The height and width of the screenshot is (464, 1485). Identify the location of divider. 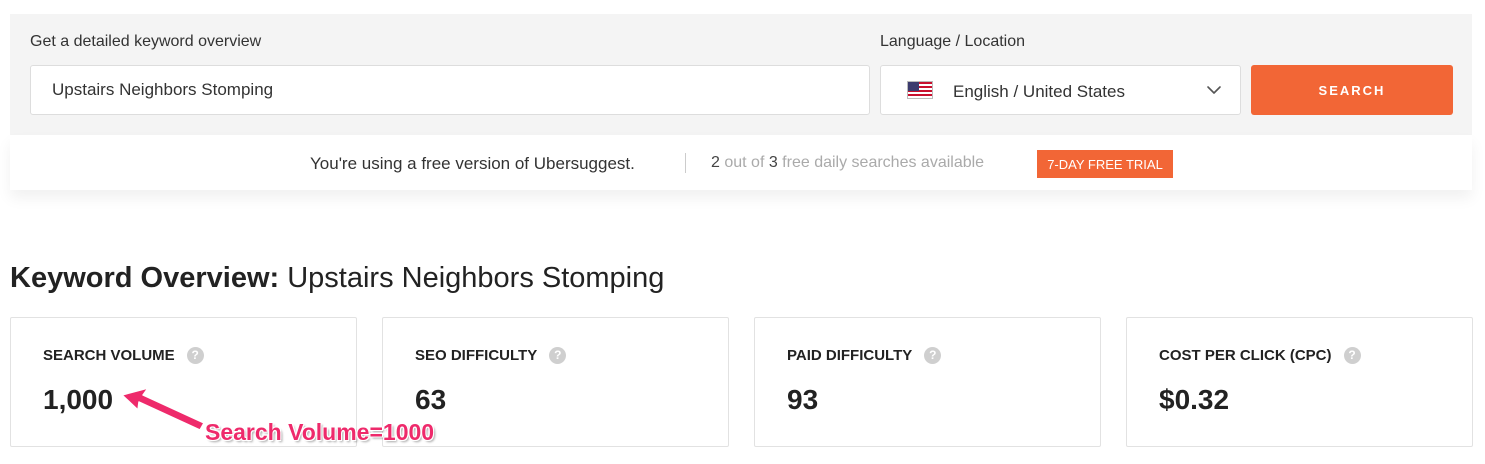
(685, 163).